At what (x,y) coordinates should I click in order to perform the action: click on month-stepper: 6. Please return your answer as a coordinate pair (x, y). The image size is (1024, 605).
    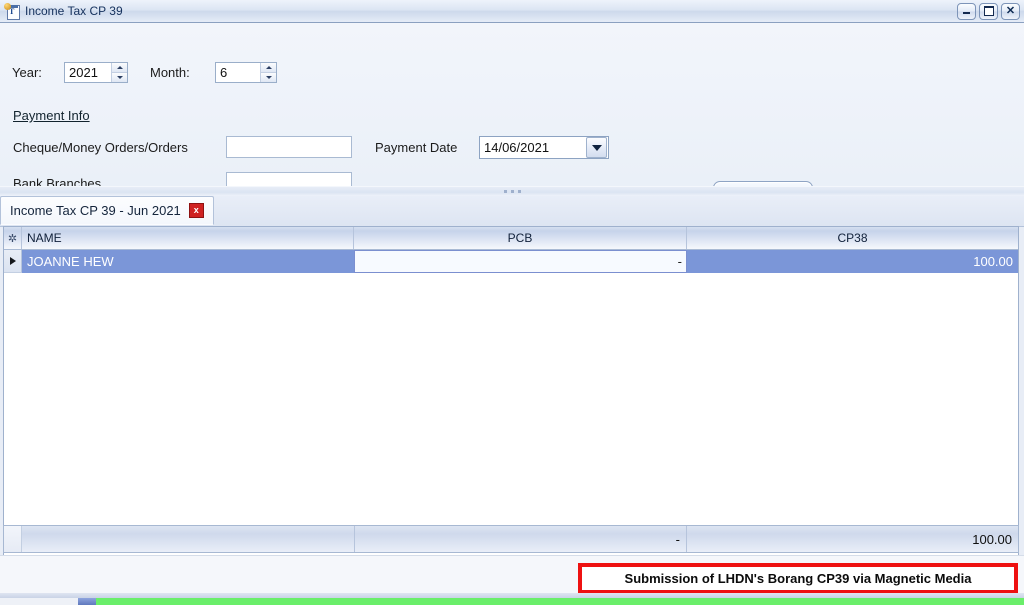
    Looking at the image, I should click on (246, 72).